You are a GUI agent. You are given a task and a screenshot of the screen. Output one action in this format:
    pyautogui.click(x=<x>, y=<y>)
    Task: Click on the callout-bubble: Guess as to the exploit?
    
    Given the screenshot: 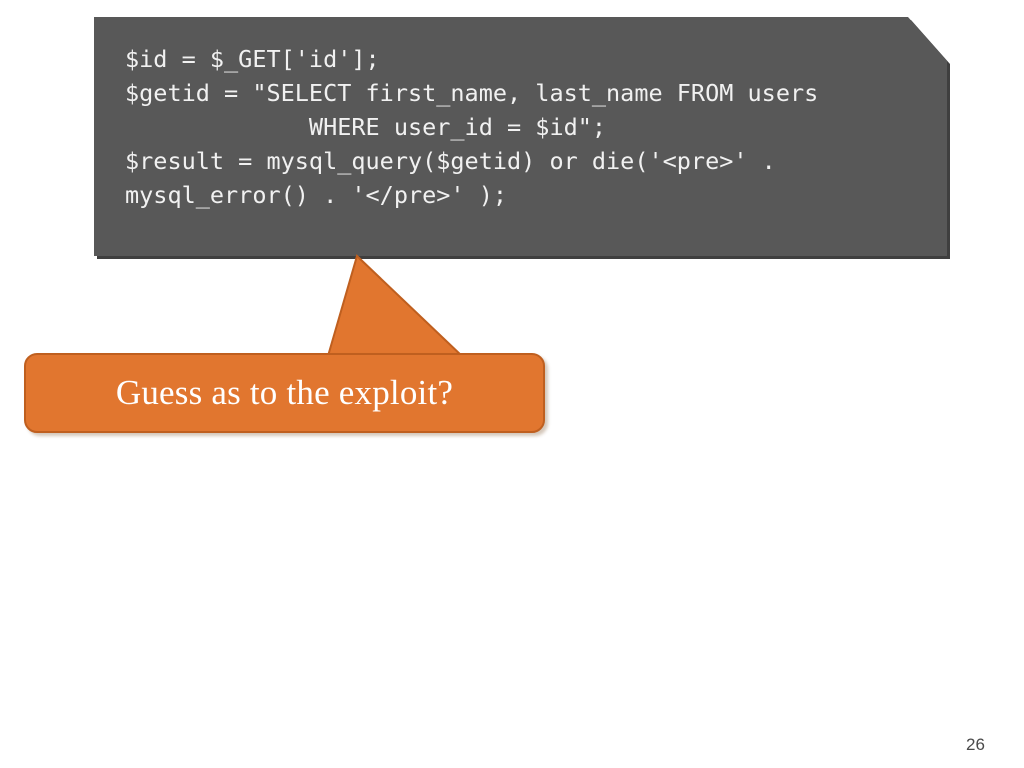 What is the action you would take?
    pyautogui.click(x=284, y=393)
    